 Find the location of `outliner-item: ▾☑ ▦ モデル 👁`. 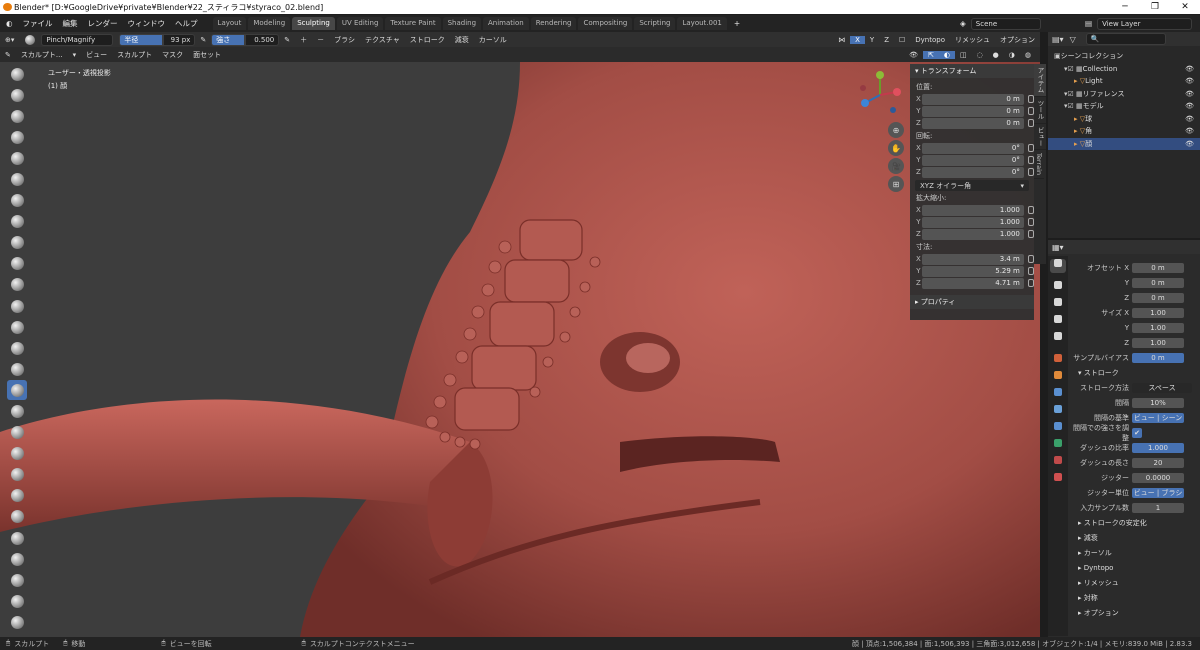

outliner-item: ▾☑ ▦ モデル 👁 is located at coordinates (1124, 106).